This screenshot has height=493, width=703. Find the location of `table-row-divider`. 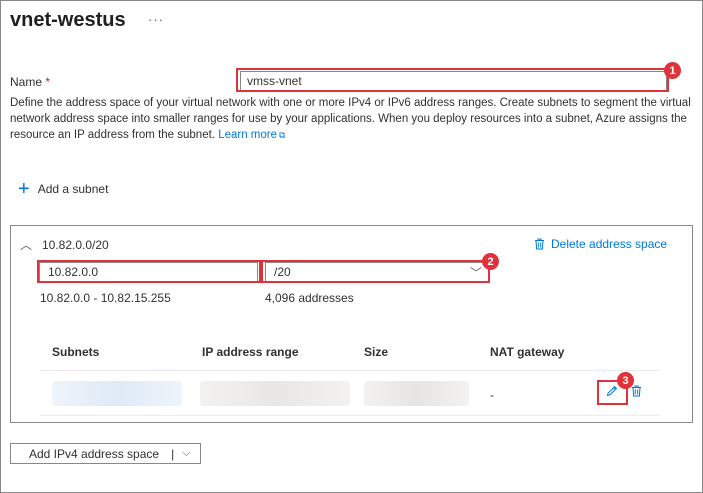

table-row-divider is located at coordinates (350, 415).